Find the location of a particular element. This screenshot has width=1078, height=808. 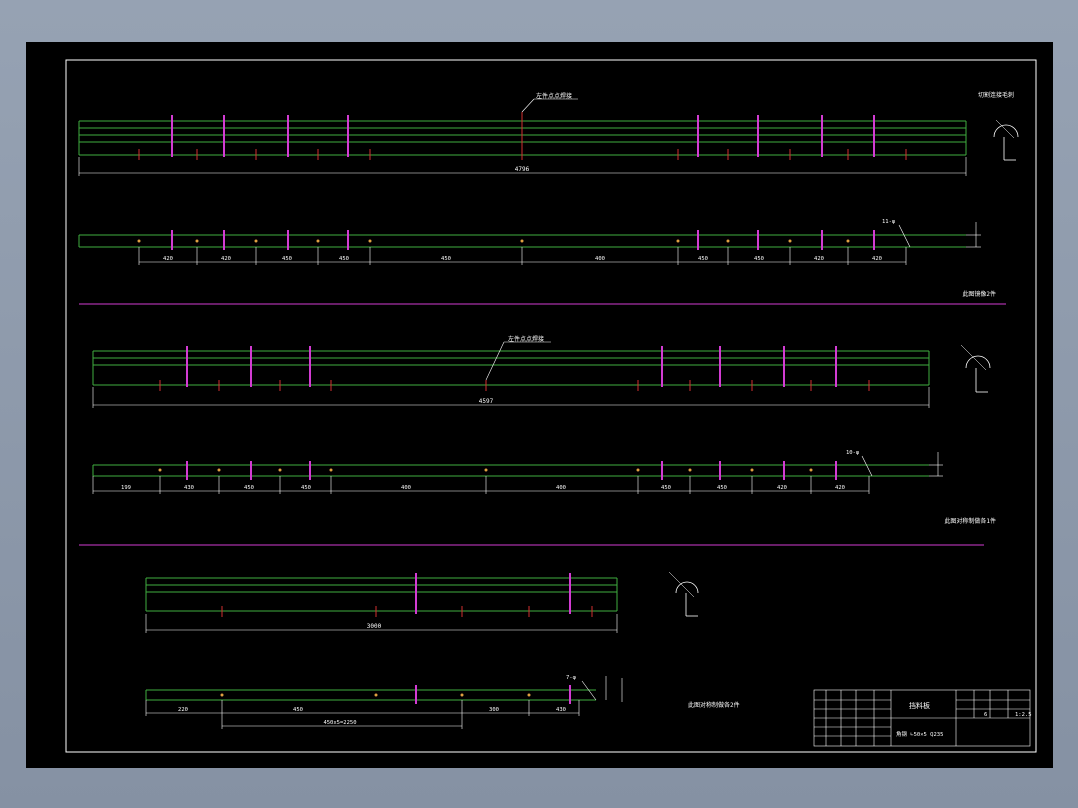

section-b-plan-stiffeners is located at coordinates (511, 470).